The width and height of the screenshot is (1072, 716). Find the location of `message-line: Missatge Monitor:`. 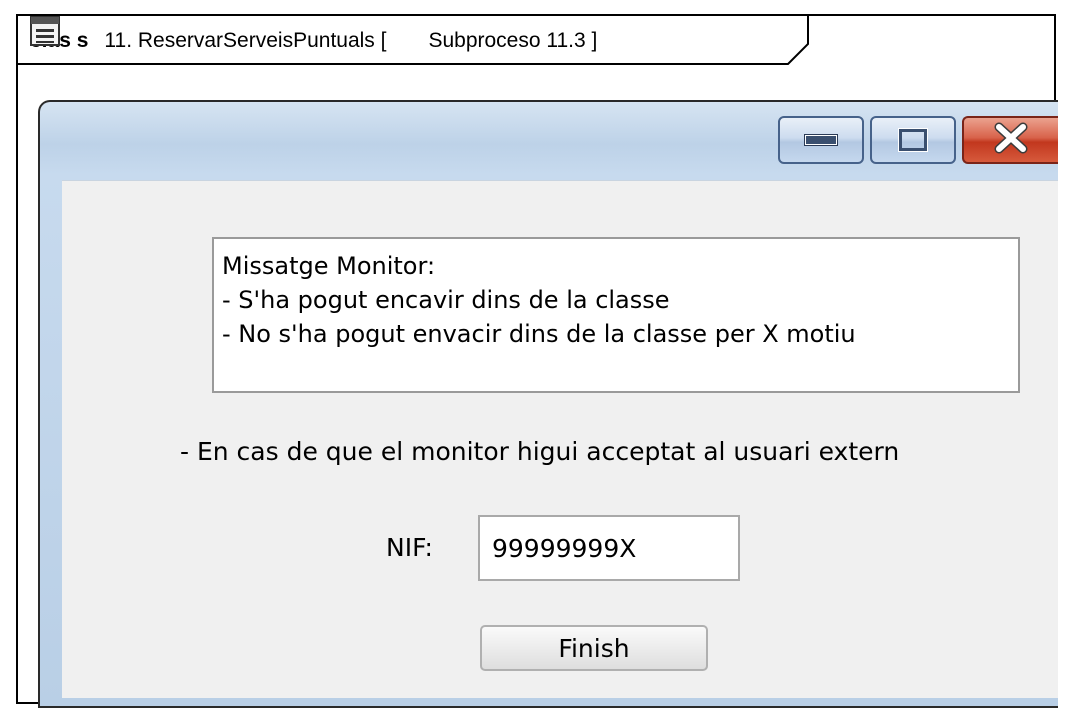

message-line: Missatge Monitor: is located at coordinates (329, 266).